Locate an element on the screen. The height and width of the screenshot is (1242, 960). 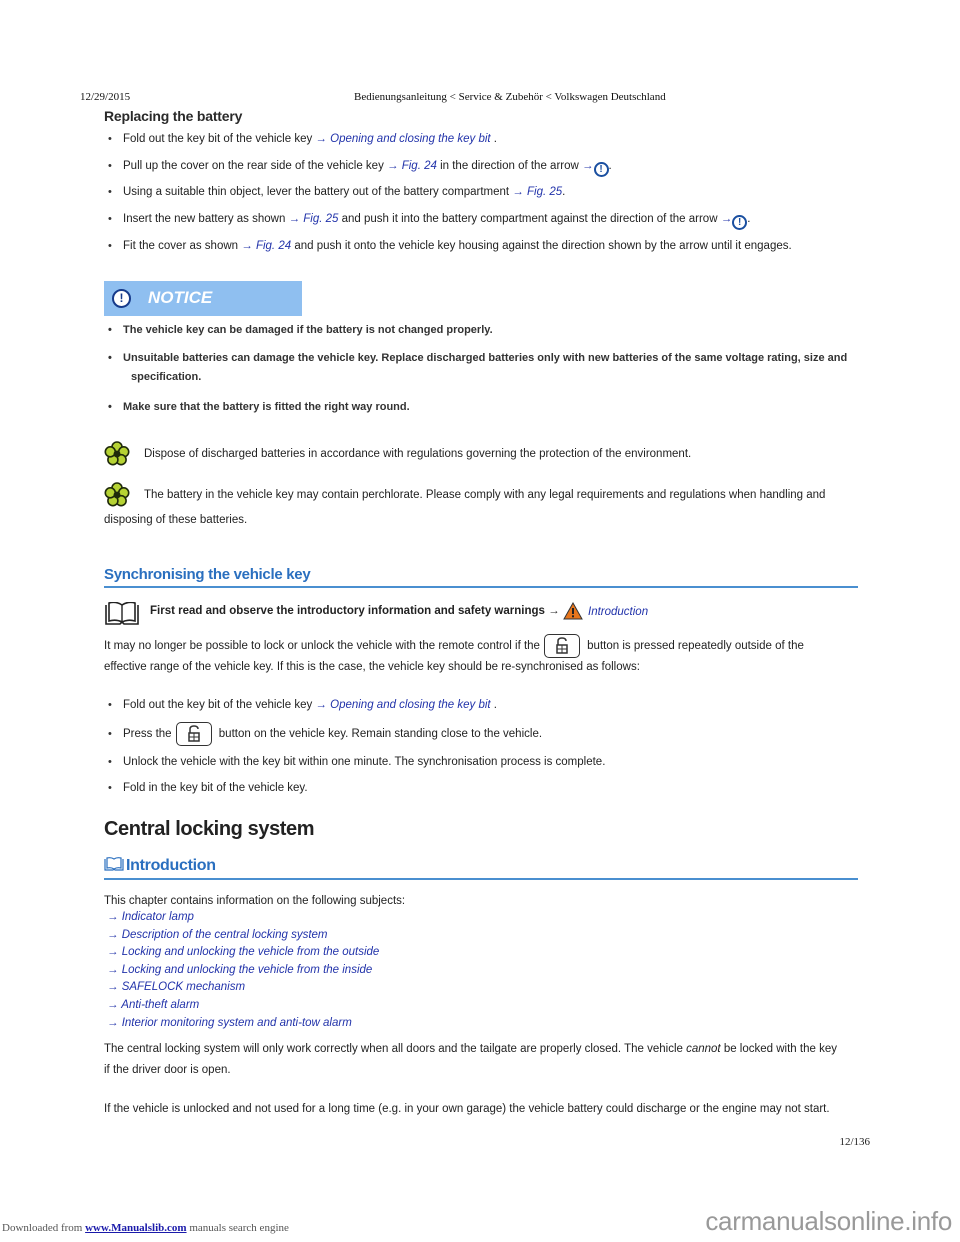
section-heading-replacing-battery: Replacing the battery is located at coordinates (173, 116).